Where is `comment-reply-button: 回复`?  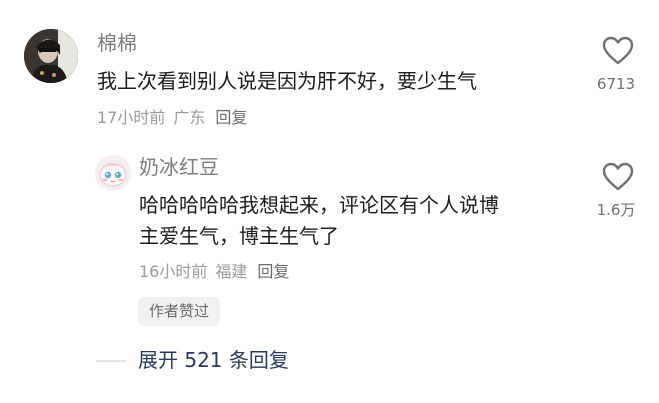 comment-reply-button: 回复 is located at coordinates (231, 117).